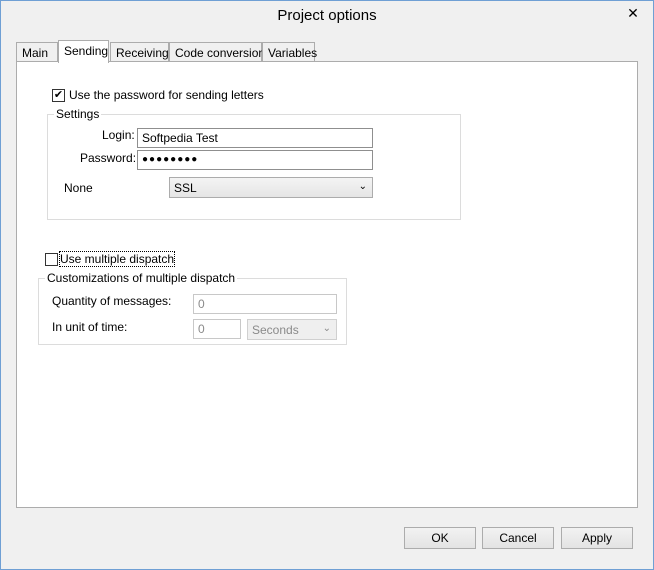 This screenshot has height=570, width=654. I want to click on security-label: None, so click(78, 188).